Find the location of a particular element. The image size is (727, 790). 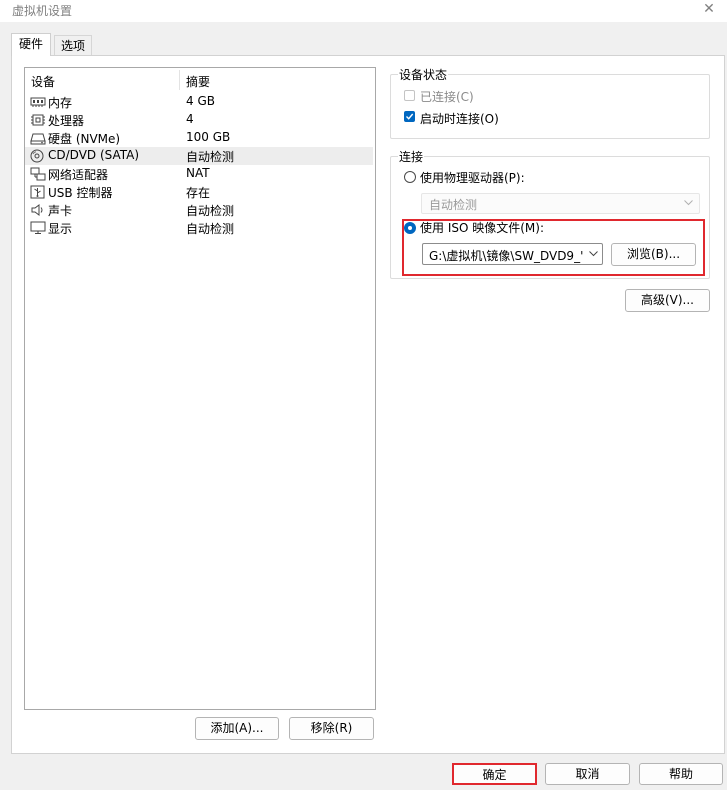

iso-image-label: 使用 ISO 映像文件(M): is located at coordinates (482, 228).